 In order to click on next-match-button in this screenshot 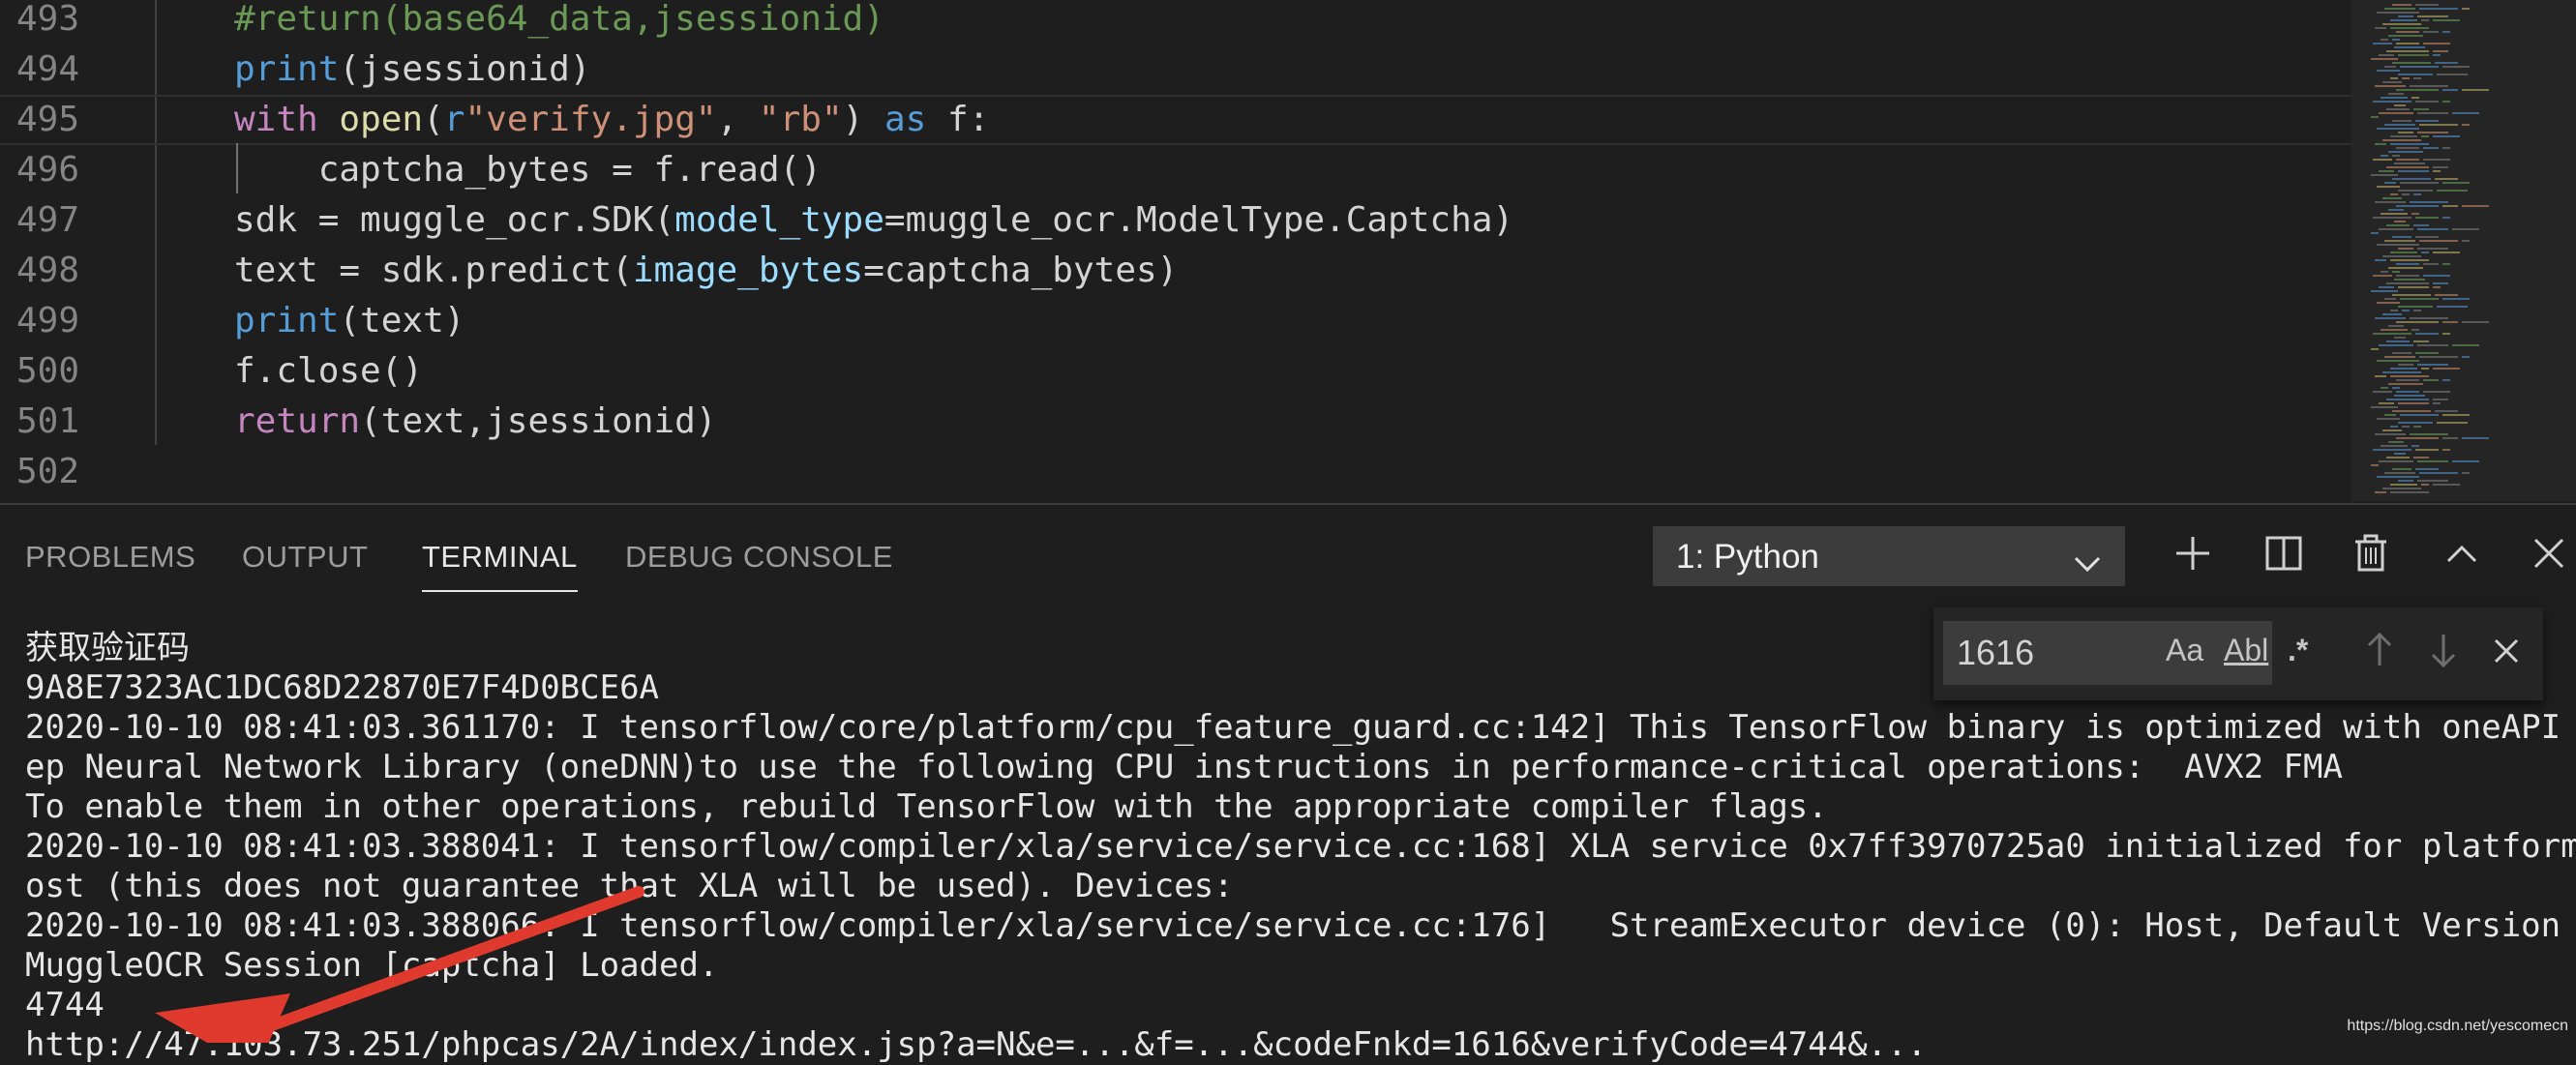, I will do `click(2443, 654)`.